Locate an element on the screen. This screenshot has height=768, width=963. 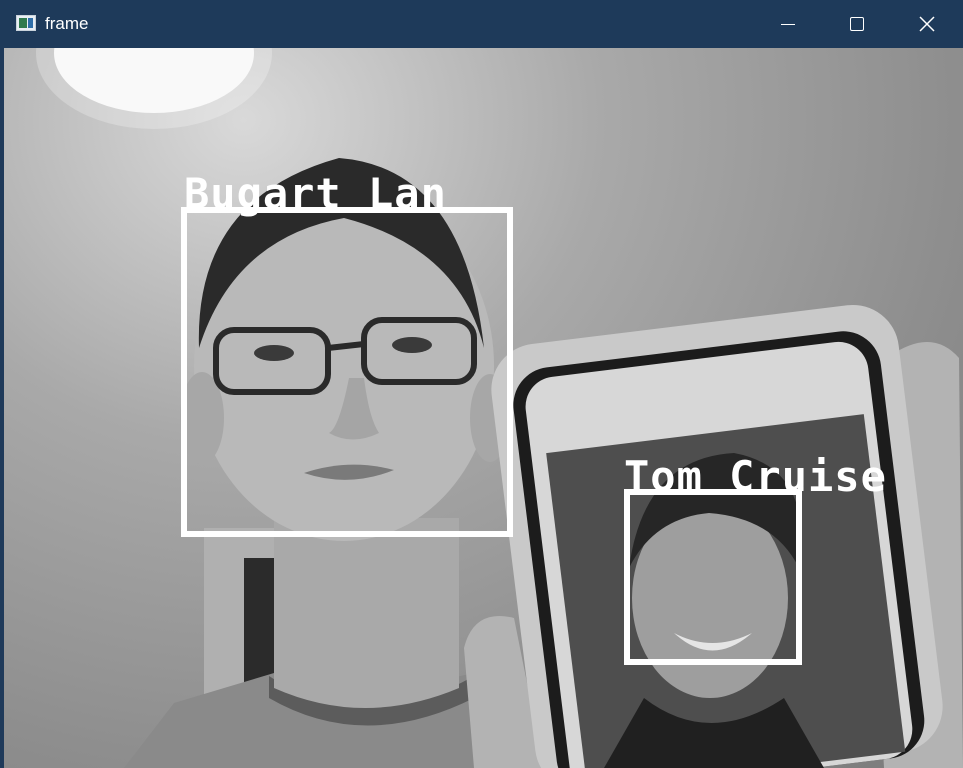
app-icon is located at coordinates (26, 23).